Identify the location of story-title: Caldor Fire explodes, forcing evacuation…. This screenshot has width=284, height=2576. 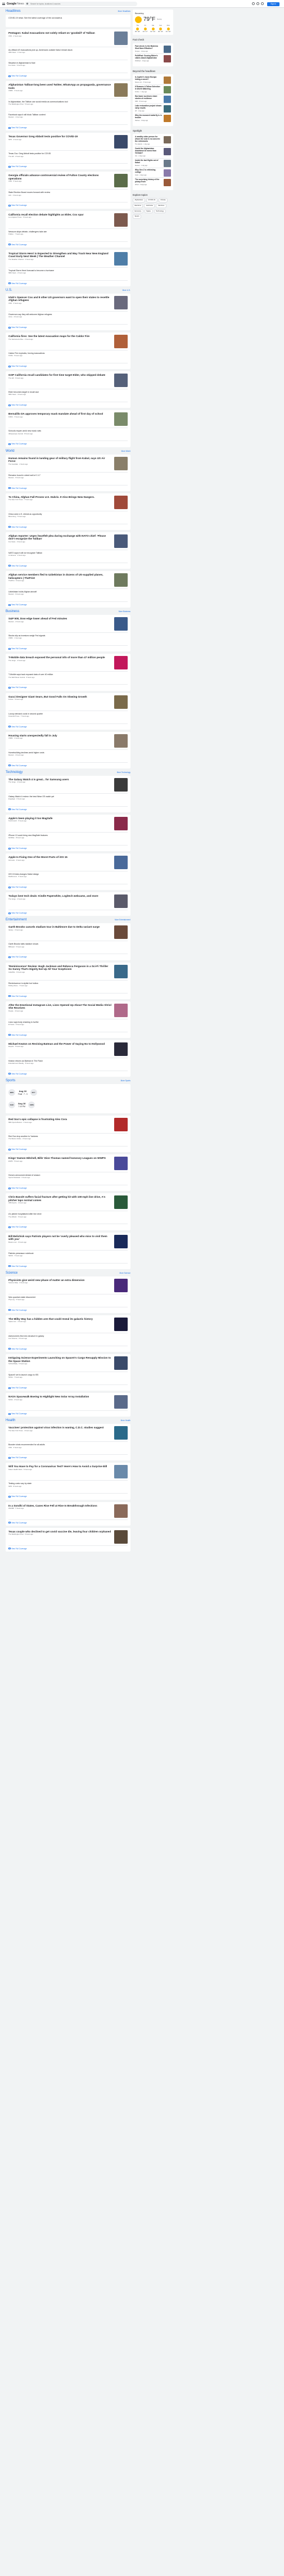
(60, 353).